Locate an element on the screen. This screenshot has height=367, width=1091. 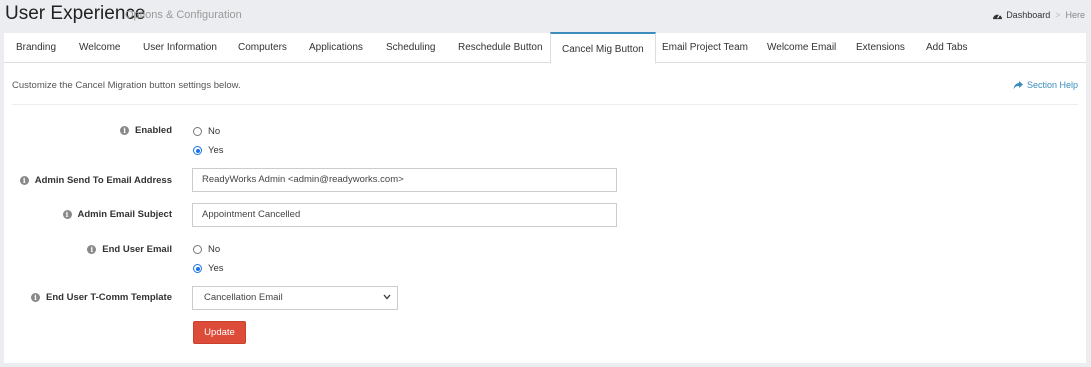
dashboard-icon is located at coordinates (998, 16).